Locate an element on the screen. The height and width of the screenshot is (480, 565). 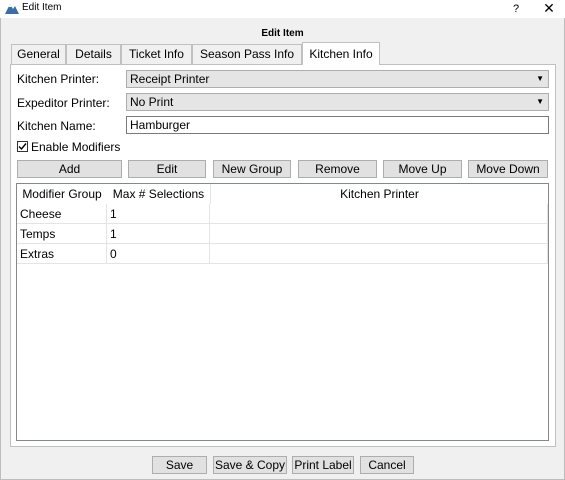
cancel-button: Cancel is located at coordinates (387, 465).